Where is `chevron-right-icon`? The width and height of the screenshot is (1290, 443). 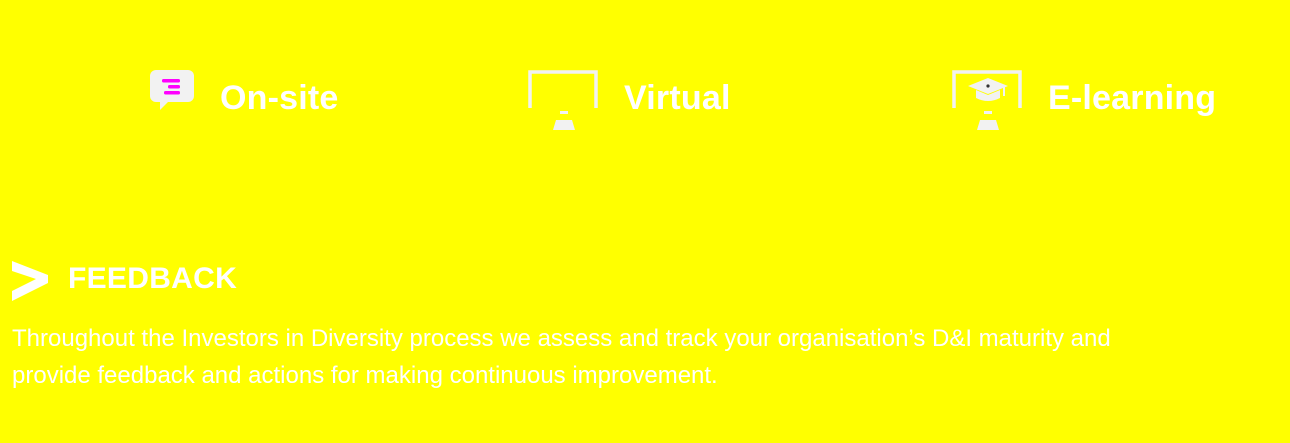
chevron-right-icon is located at coordinates (30, 279).